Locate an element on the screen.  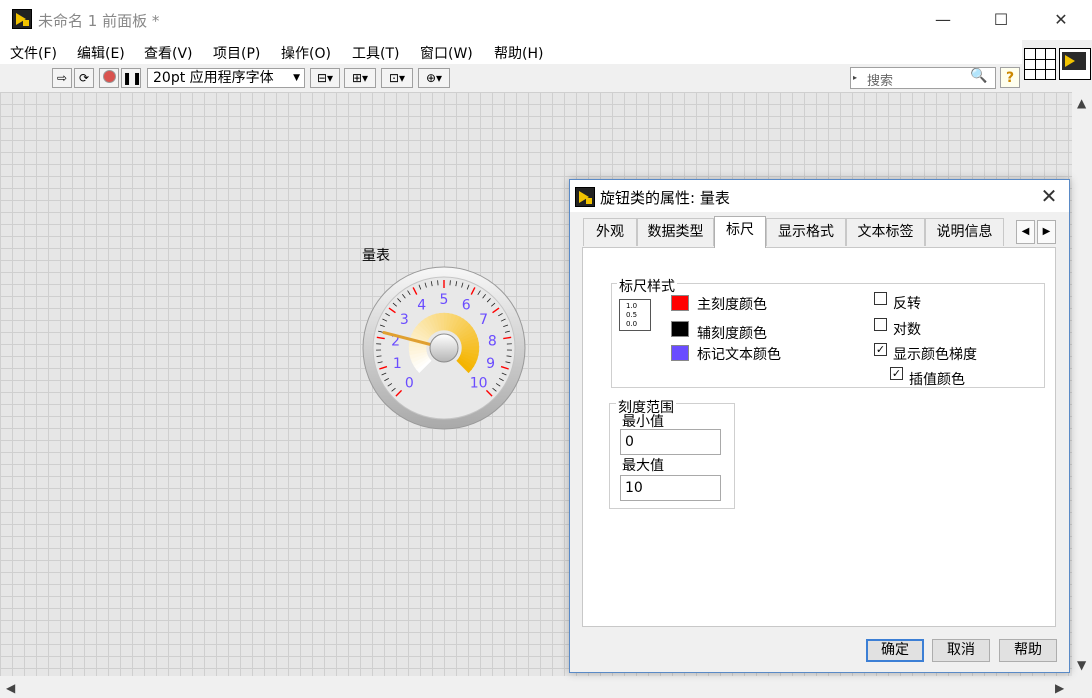
horizontal-scrollbar: ◀ ▶ is located at coordinates (536, 687).